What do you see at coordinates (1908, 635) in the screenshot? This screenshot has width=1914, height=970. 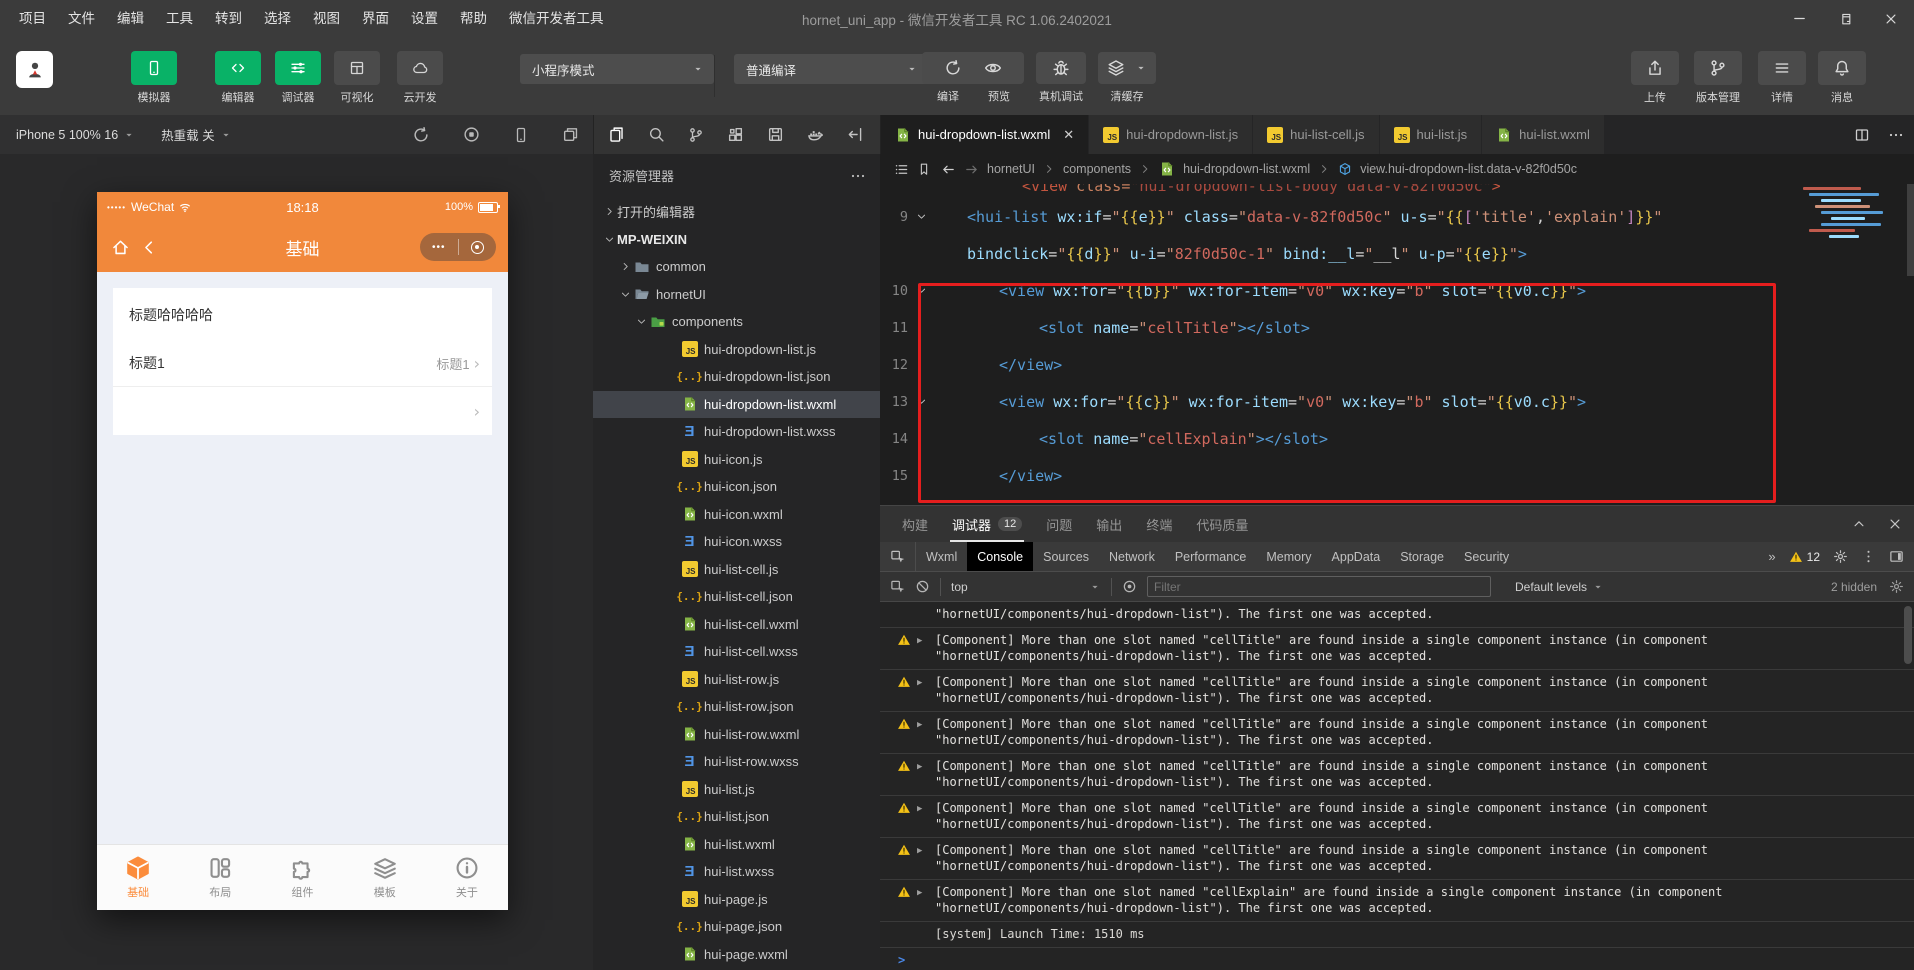 I see `console-scrollbar` at bounding box center [1908, 635].